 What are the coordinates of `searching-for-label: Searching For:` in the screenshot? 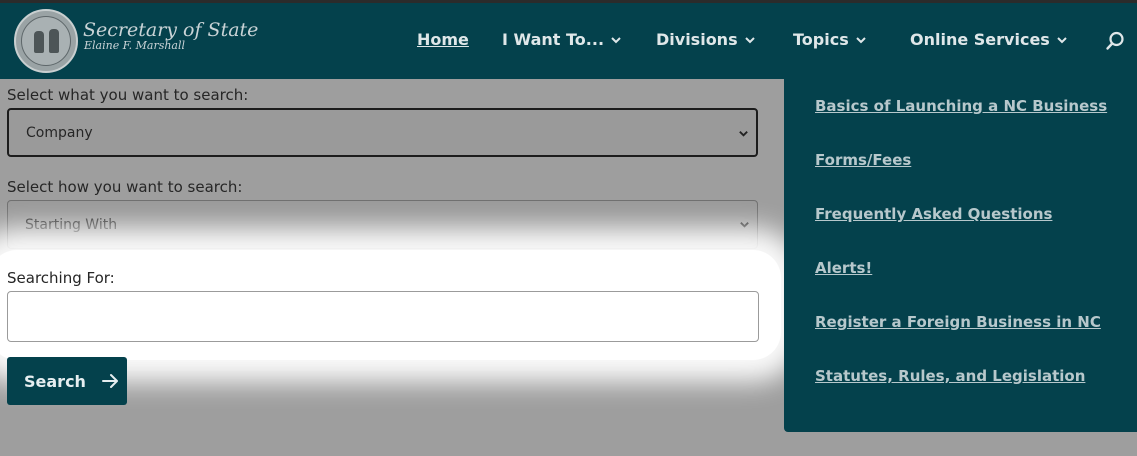 It's located at (61, 278).